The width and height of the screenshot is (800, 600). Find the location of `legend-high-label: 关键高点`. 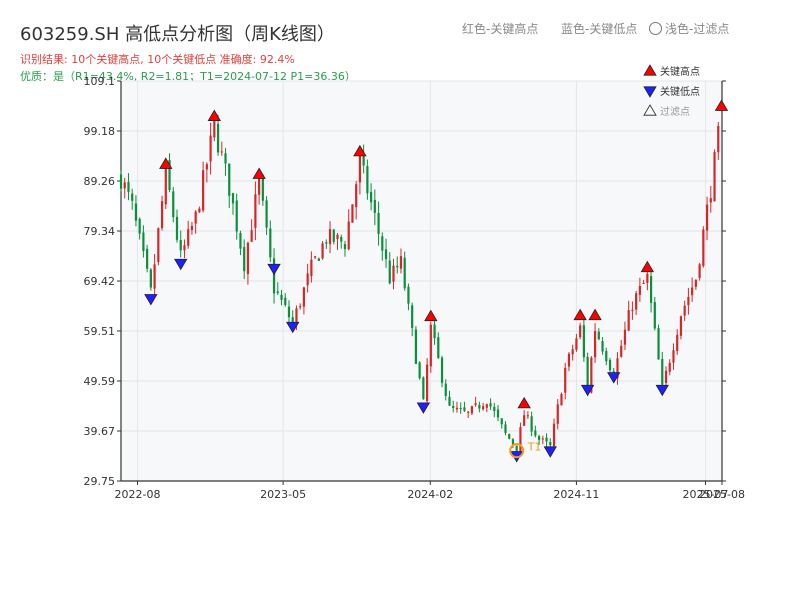

legend-high-label: 关键高点 is located at coordinates (680, 71).